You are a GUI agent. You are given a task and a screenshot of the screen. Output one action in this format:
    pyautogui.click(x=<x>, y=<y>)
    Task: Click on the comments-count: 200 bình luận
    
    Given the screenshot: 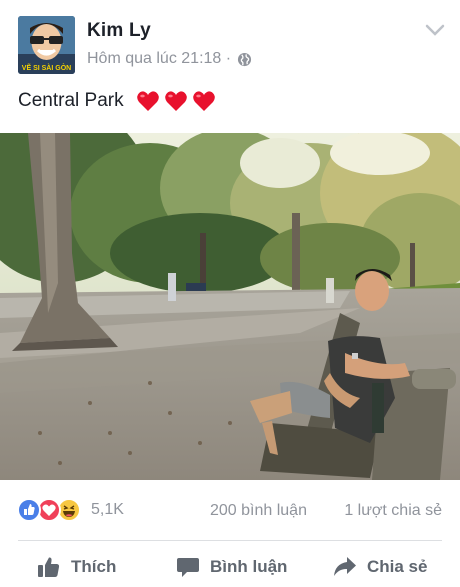 What is the action you would take?
    pyautogui.click(x=258, y=511)
    